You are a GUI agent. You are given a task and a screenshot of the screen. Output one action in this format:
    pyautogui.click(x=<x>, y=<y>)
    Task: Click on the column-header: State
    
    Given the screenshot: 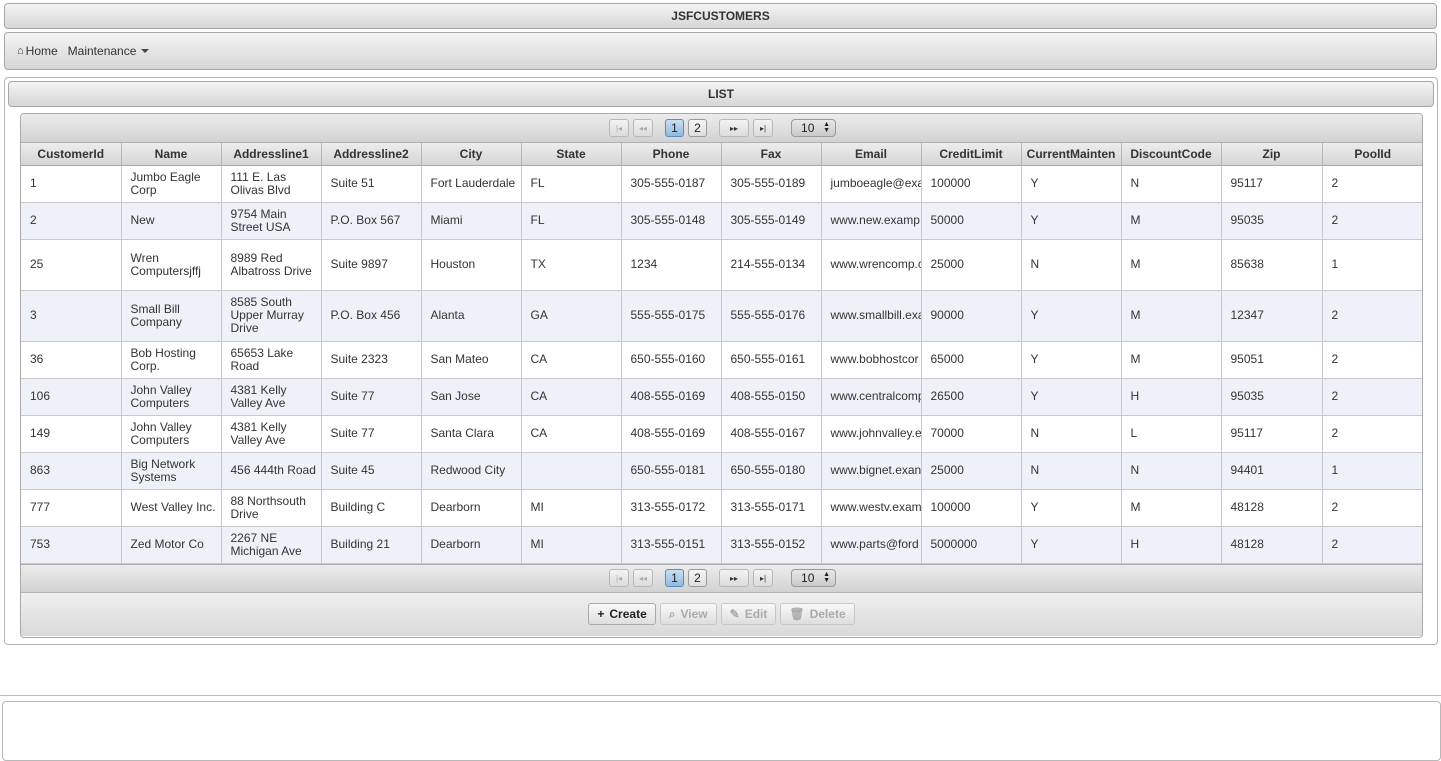 What is the action you would take?
    pyautogui.click(x=571, y=154)
    